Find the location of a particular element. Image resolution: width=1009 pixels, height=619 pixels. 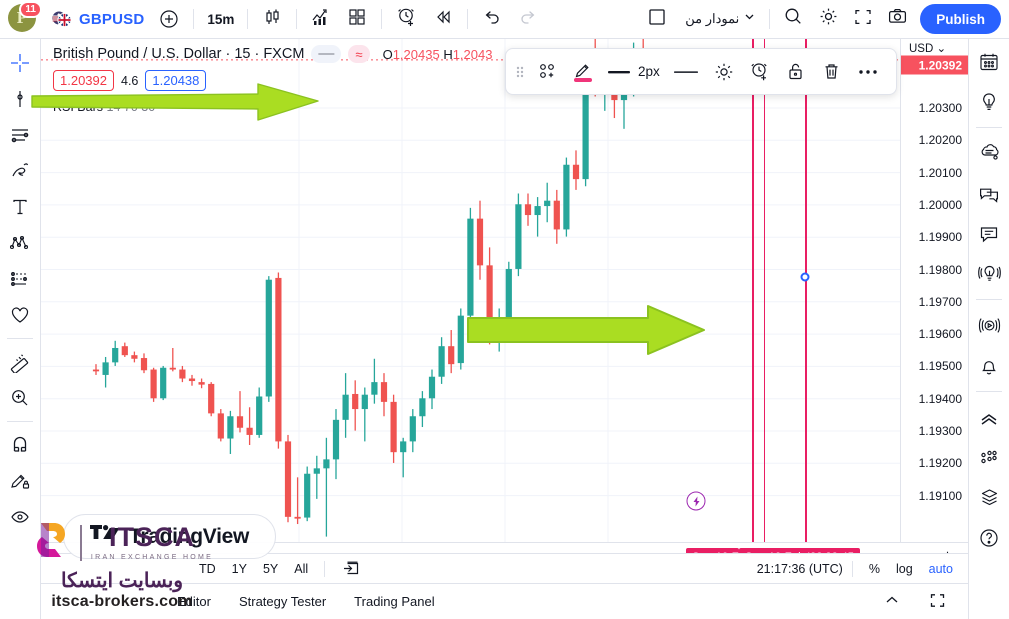

unlock-icon is located at coordinates (796, 72).